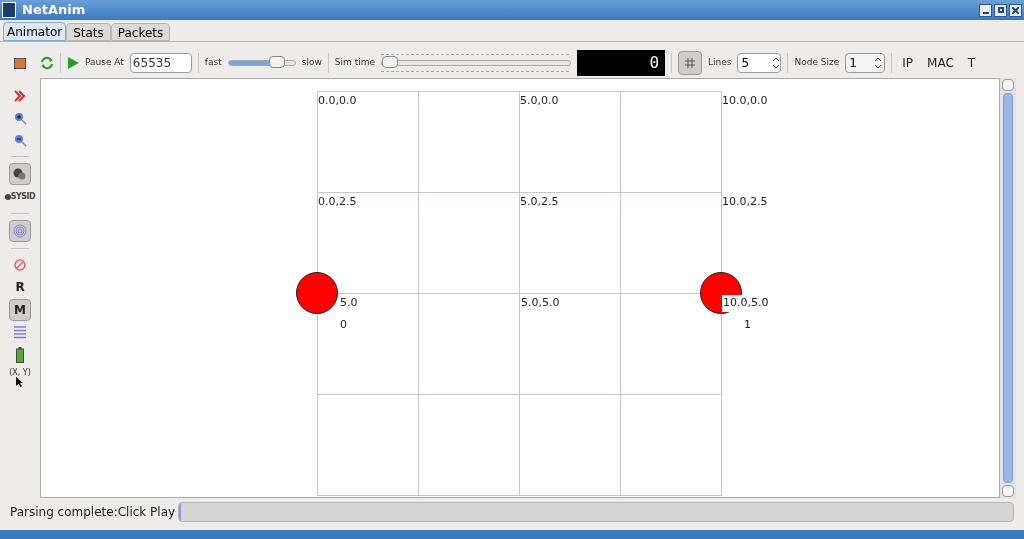 The image size is (1024, 539). I want to click on grid-coordinate: 10.0,2.5, so click(745, 202).